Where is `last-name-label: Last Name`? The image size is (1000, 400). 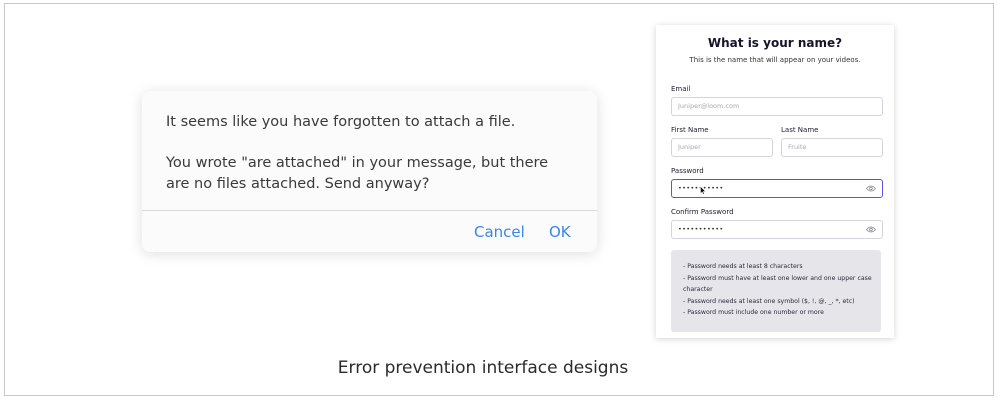 last-name-label: Last Name is located at coordinates (800, 130).